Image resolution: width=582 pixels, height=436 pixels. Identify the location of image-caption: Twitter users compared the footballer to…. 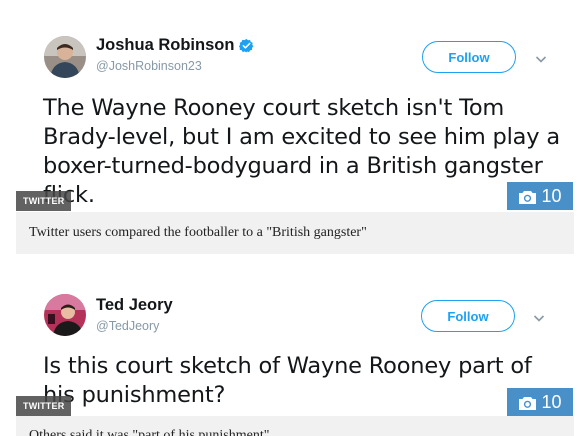
(295, 233).